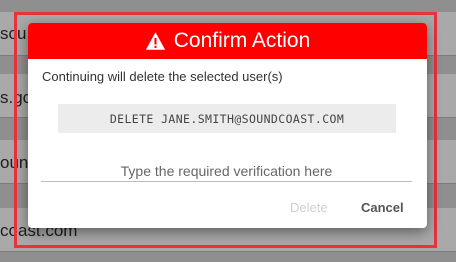 This screenshot has width=456, height=262. What do you see at coordinates (155, 41) in the screenshot?
I see `warning-triangle-icon` at bounding box center [155, 41].